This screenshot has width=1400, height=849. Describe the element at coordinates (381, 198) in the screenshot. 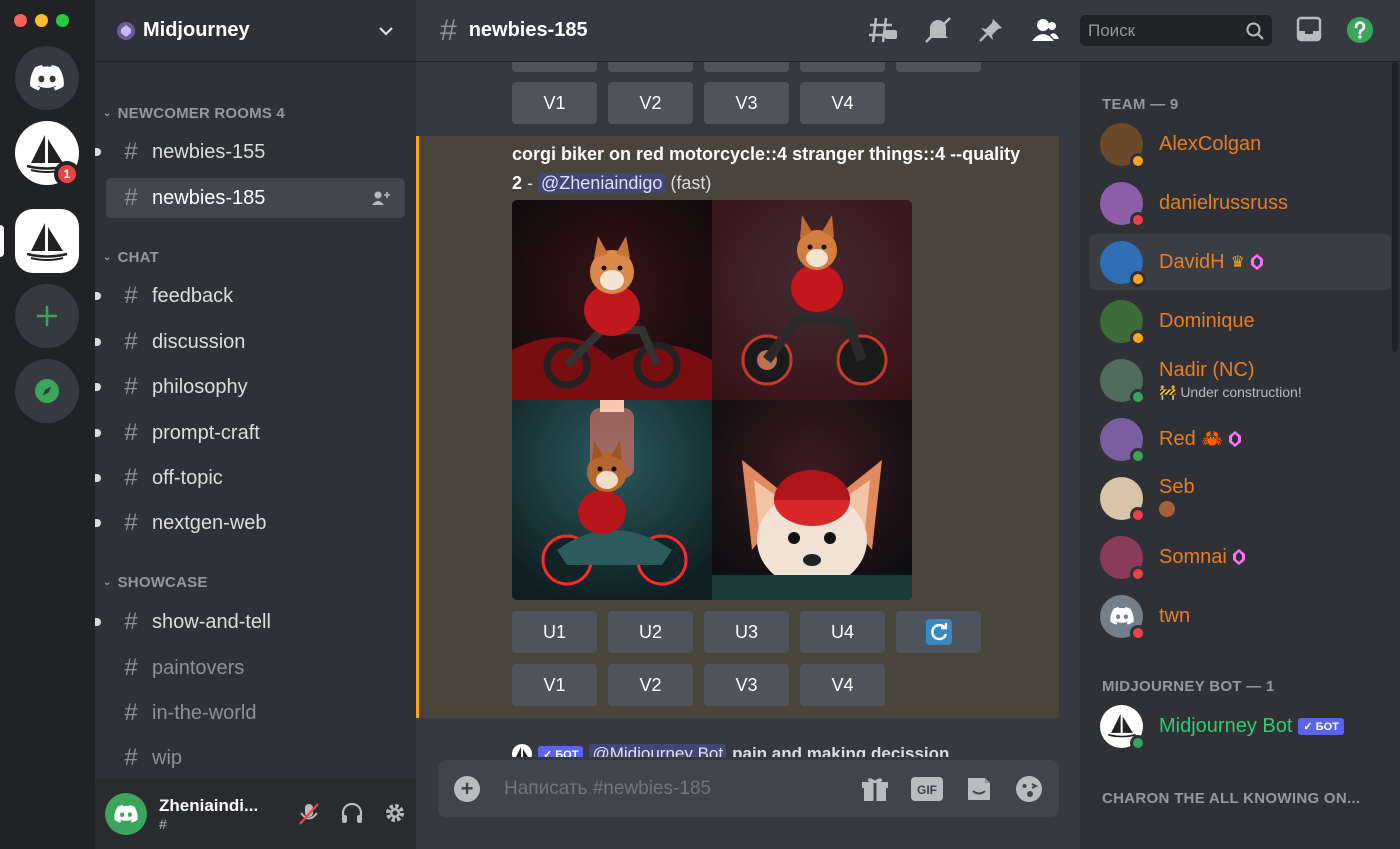

I see `invite-icon` at that location.